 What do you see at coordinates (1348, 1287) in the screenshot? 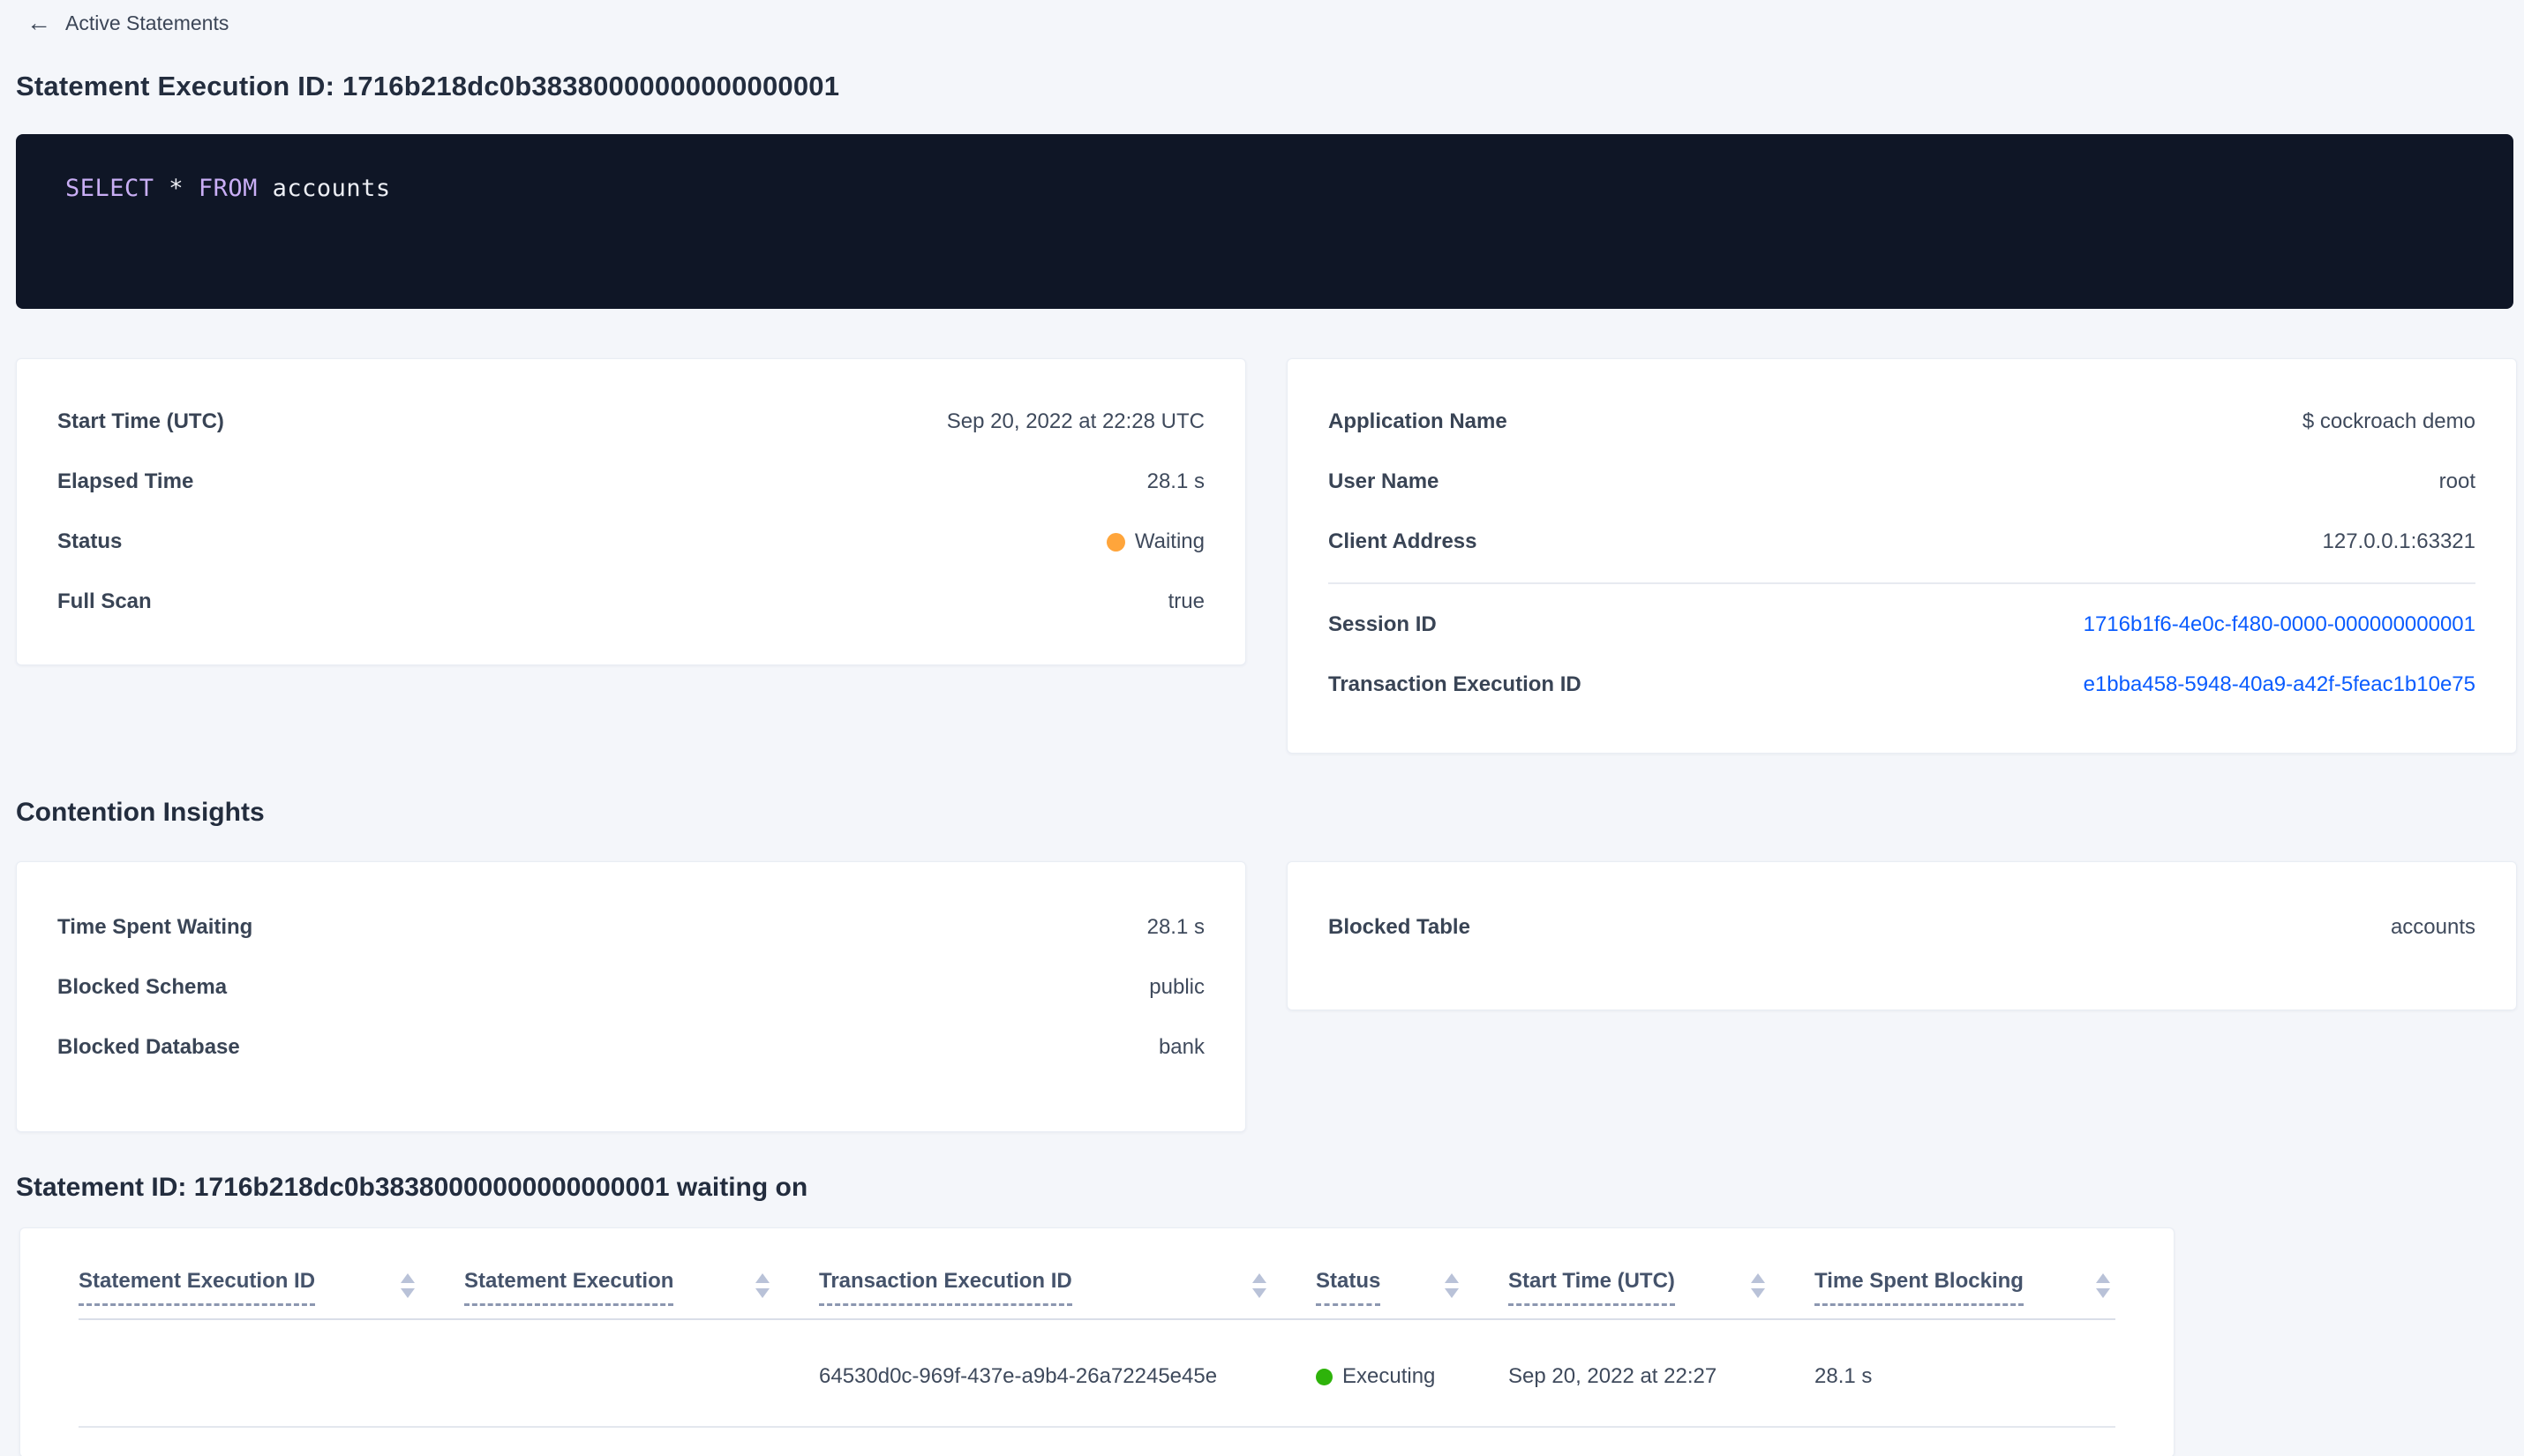
I see `column-header-label: Status` at bounding box center [1348, 1287].